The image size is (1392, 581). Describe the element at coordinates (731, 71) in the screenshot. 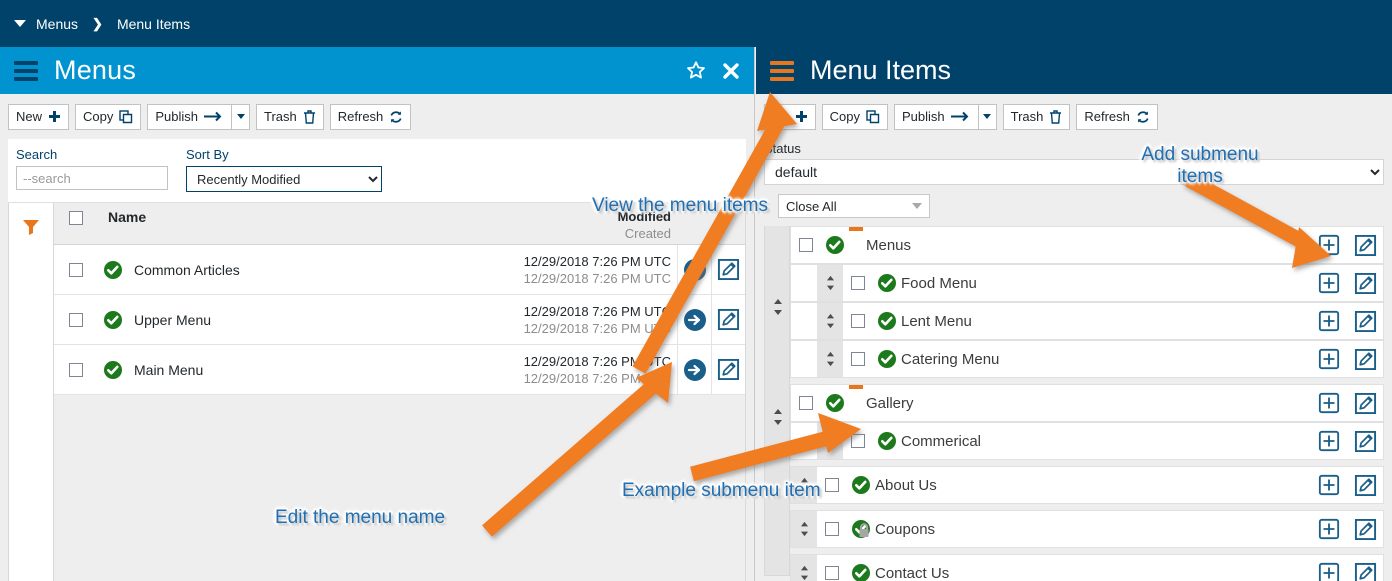

I see `close-icon` at that location.